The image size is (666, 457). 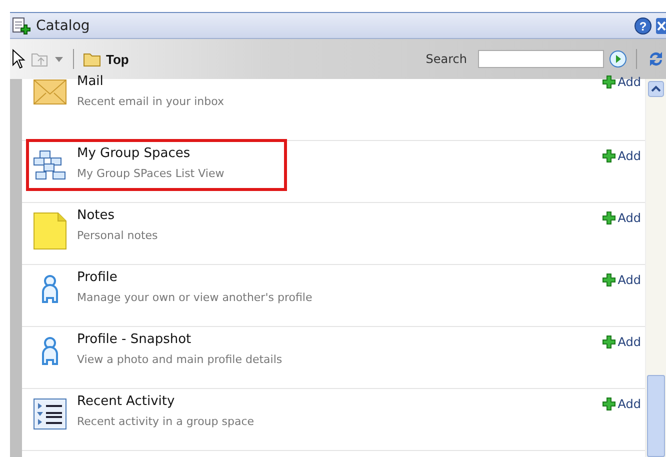 What do you see at coordinates (150, 101) in the screenshot?
I see `item-description: Recent email in your inbox` at bounding box center [150, 101].